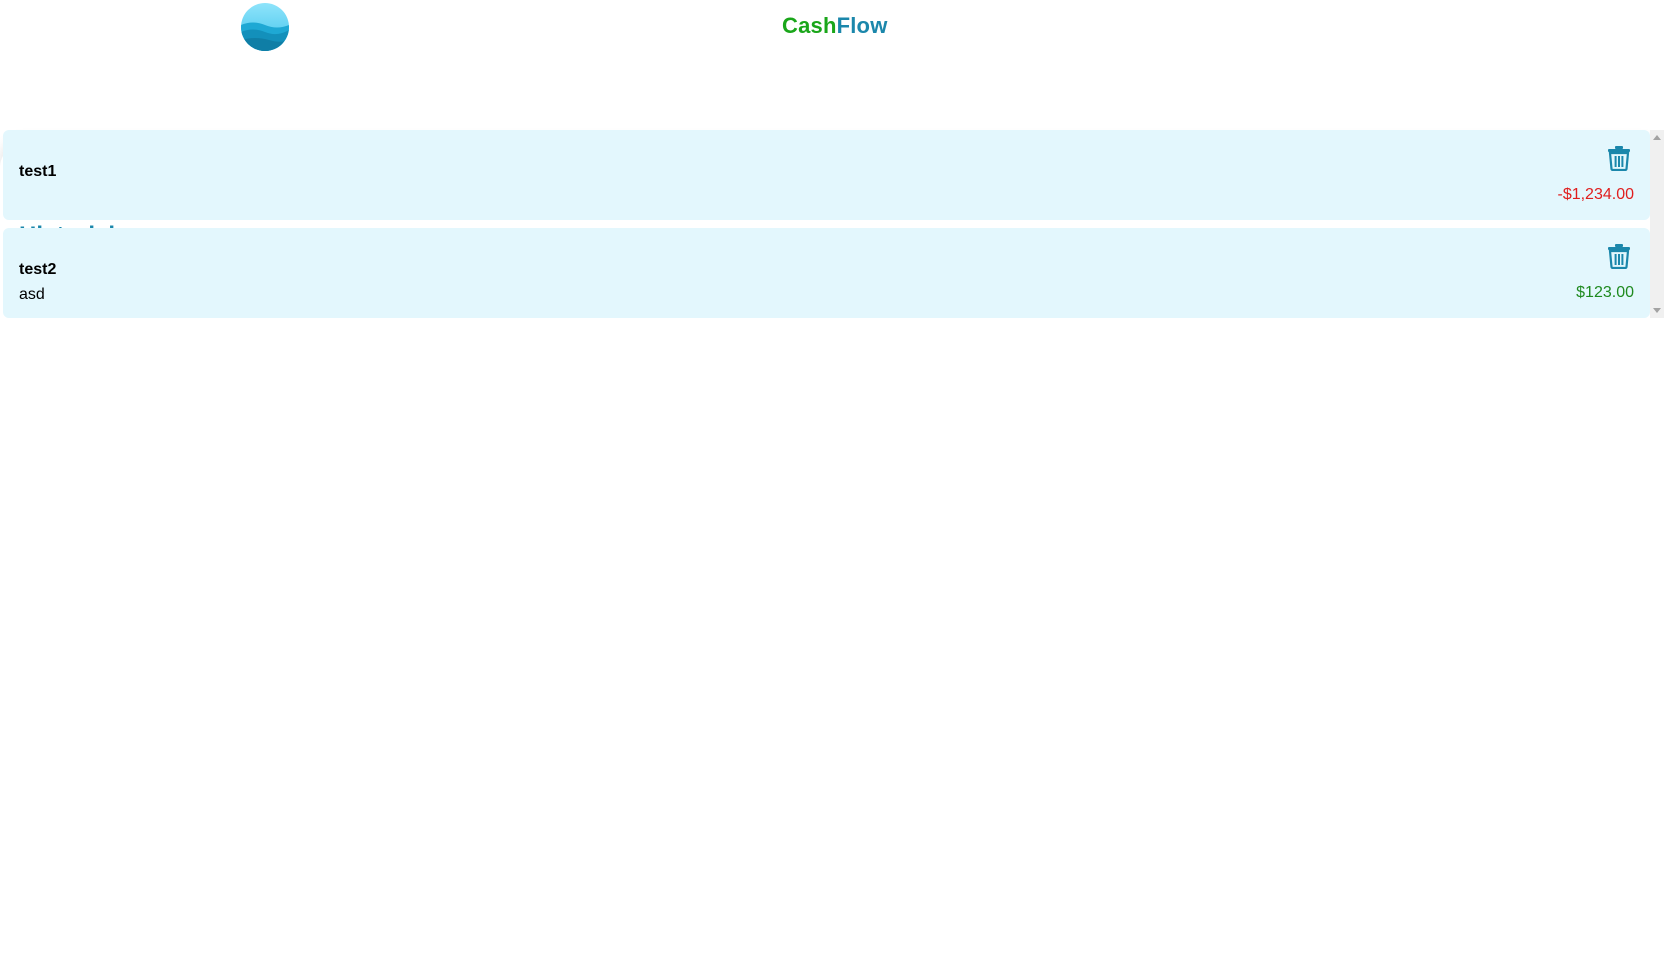 The width and height of the screenshot is (1664, 958). What do you see at coordinates (862, 25) in the screenshot?
I see `app-title-flow: Flow` at bounding box center [862, 25].